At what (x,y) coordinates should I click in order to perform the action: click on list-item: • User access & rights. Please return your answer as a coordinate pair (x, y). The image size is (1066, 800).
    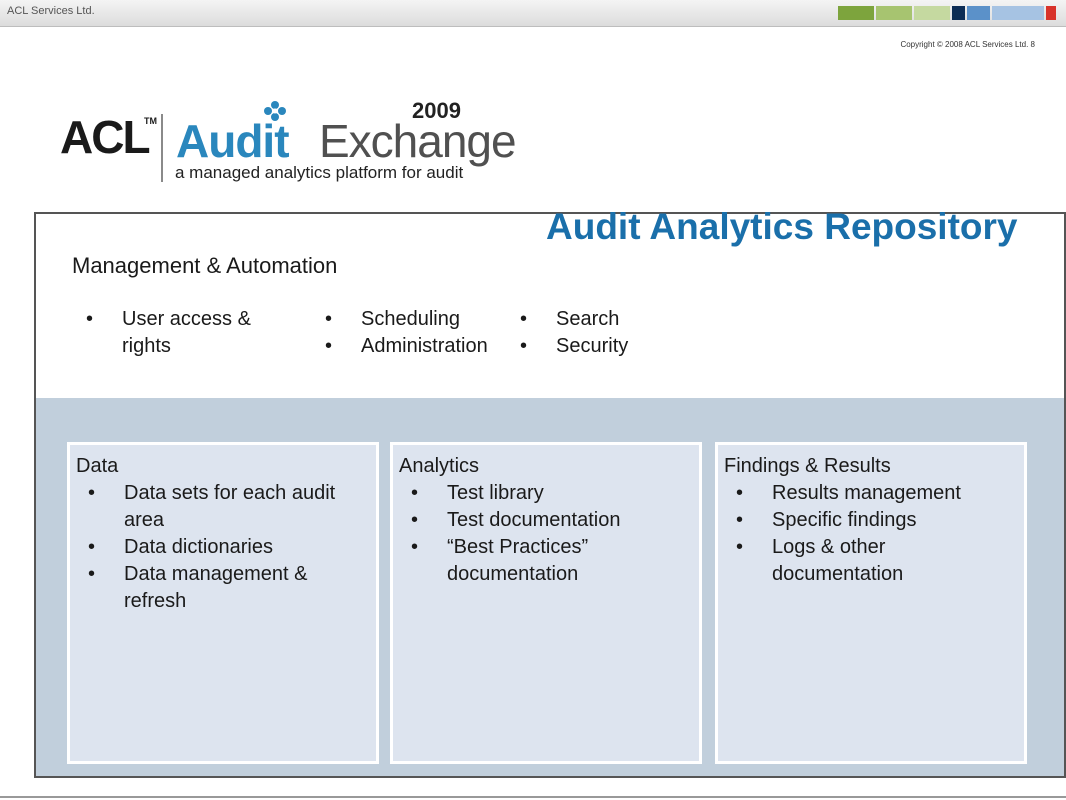
    Looking at the image, I should click on (181, 333).